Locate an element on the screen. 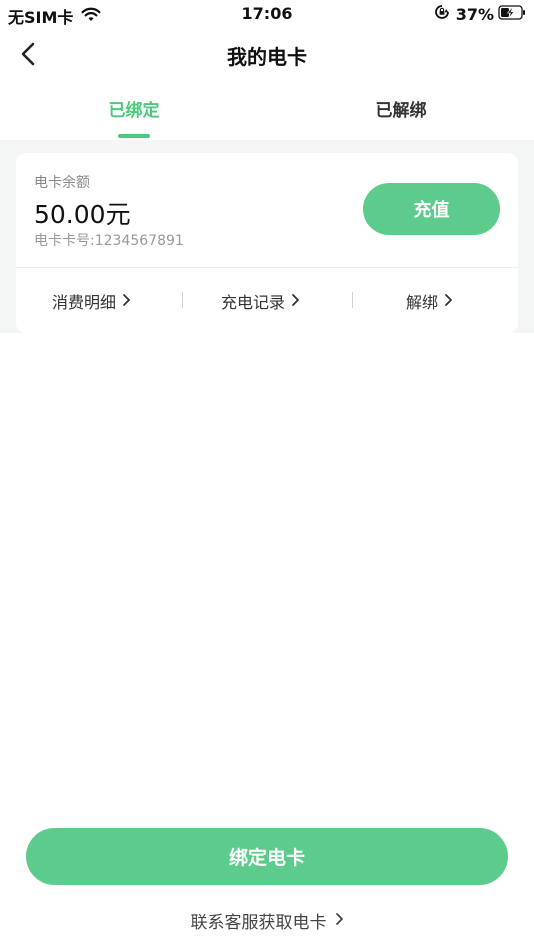  consumption-detail-link: 消费明细 is located at coordinates (91, 301).